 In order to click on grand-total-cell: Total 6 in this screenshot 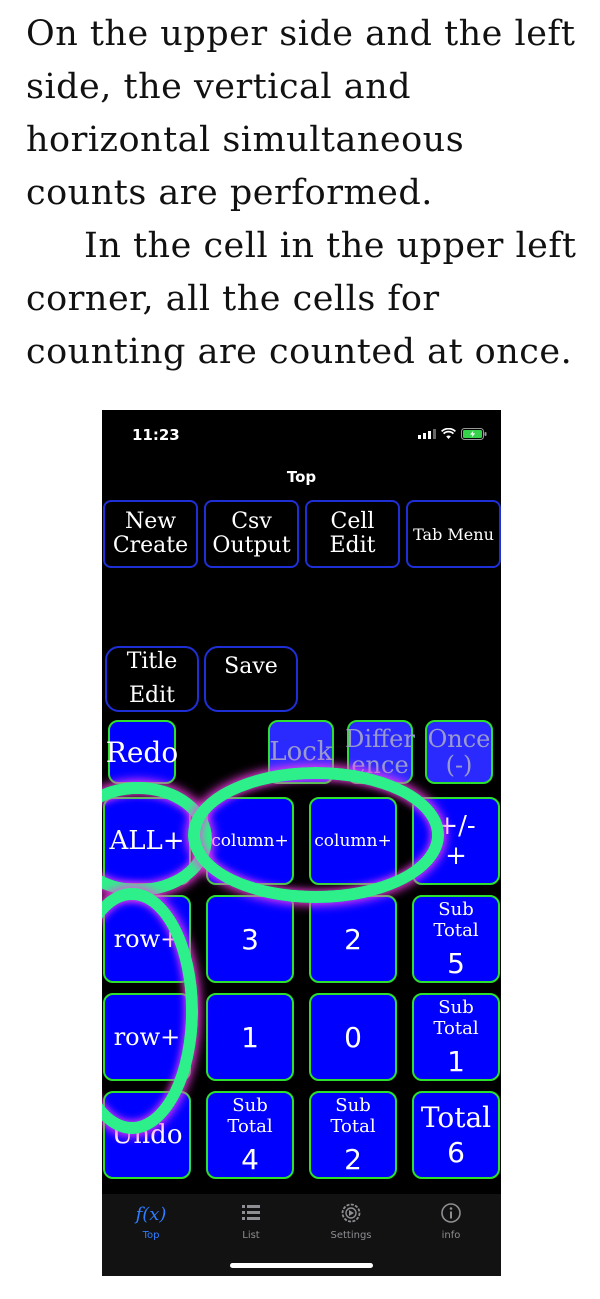, I will do `click(456, 1135)`.